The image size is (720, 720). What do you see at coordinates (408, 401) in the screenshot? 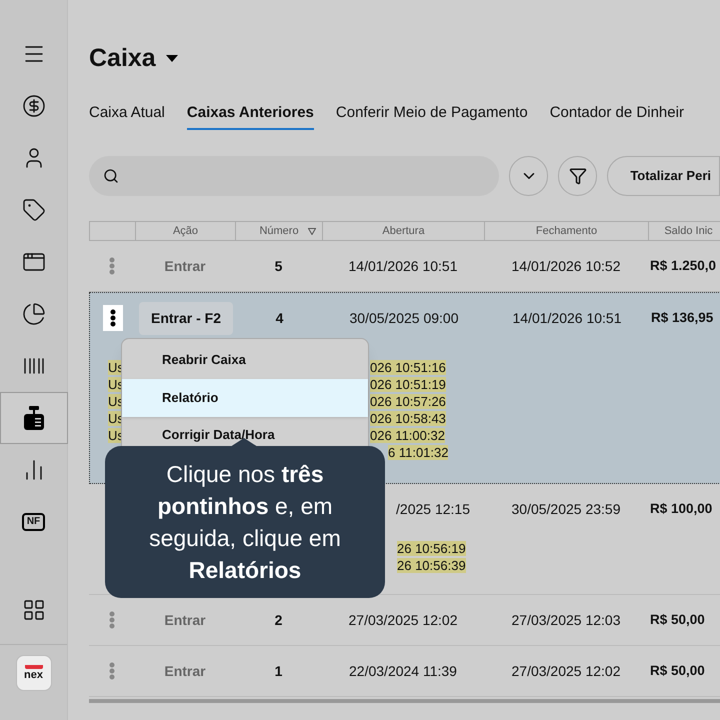
I see `log-text: 026 10:57:26` at bounding box center [408, 401].